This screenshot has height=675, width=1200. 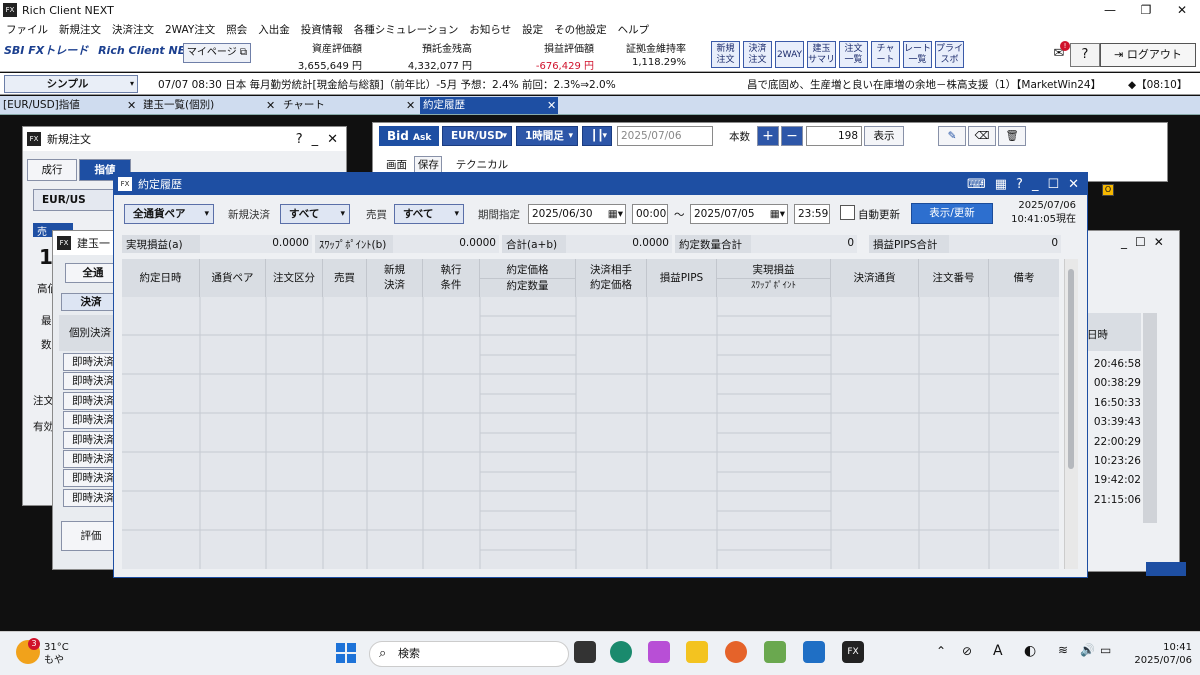 I want to click on menu-help: ヘルプ, so click(x=634, y=29).